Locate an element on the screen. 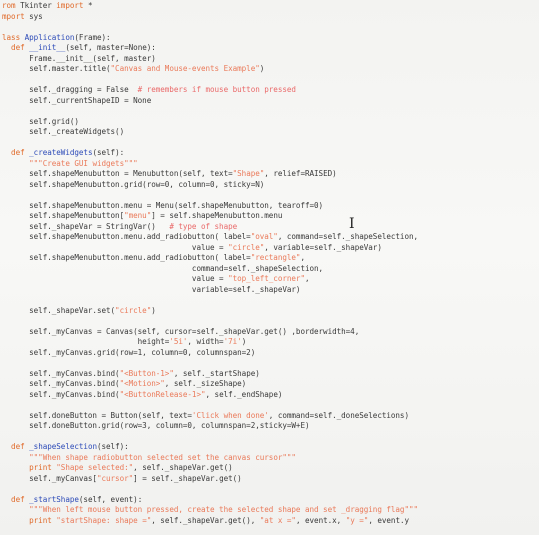 The height and width of the screenshot is (535, 539). code-token: "Shape" is located at coordinates (248, 173).